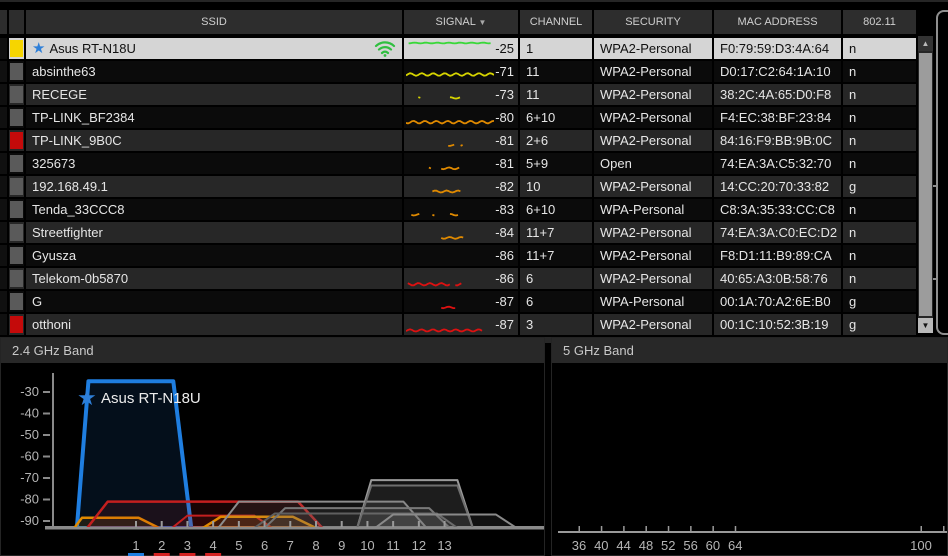 The width and height of the screenshot is (948, 556). What do you see at coordinates (777, 22) in the screenshot?
I see `column-header-mac: MAC ADDRESS` at bounding box center [777, 22].